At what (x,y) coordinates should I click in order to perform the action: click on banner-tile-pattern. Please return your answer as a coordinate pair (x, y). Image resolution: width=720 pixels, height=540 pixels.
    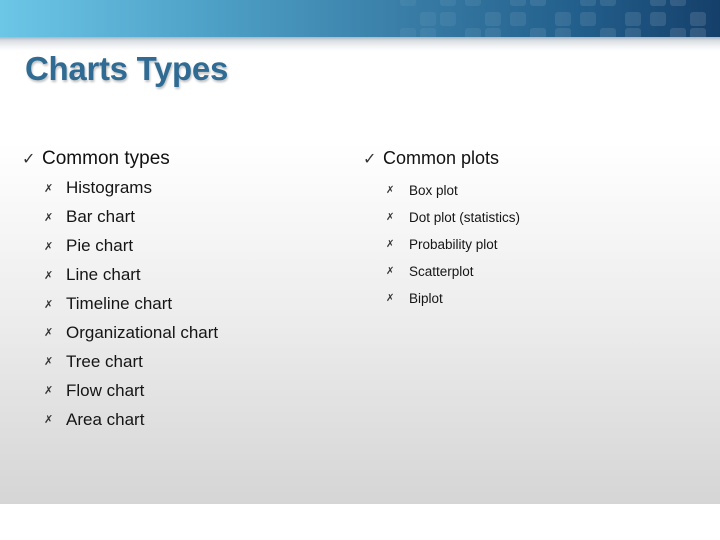
    Looking at the image, I should click on (555, 18).